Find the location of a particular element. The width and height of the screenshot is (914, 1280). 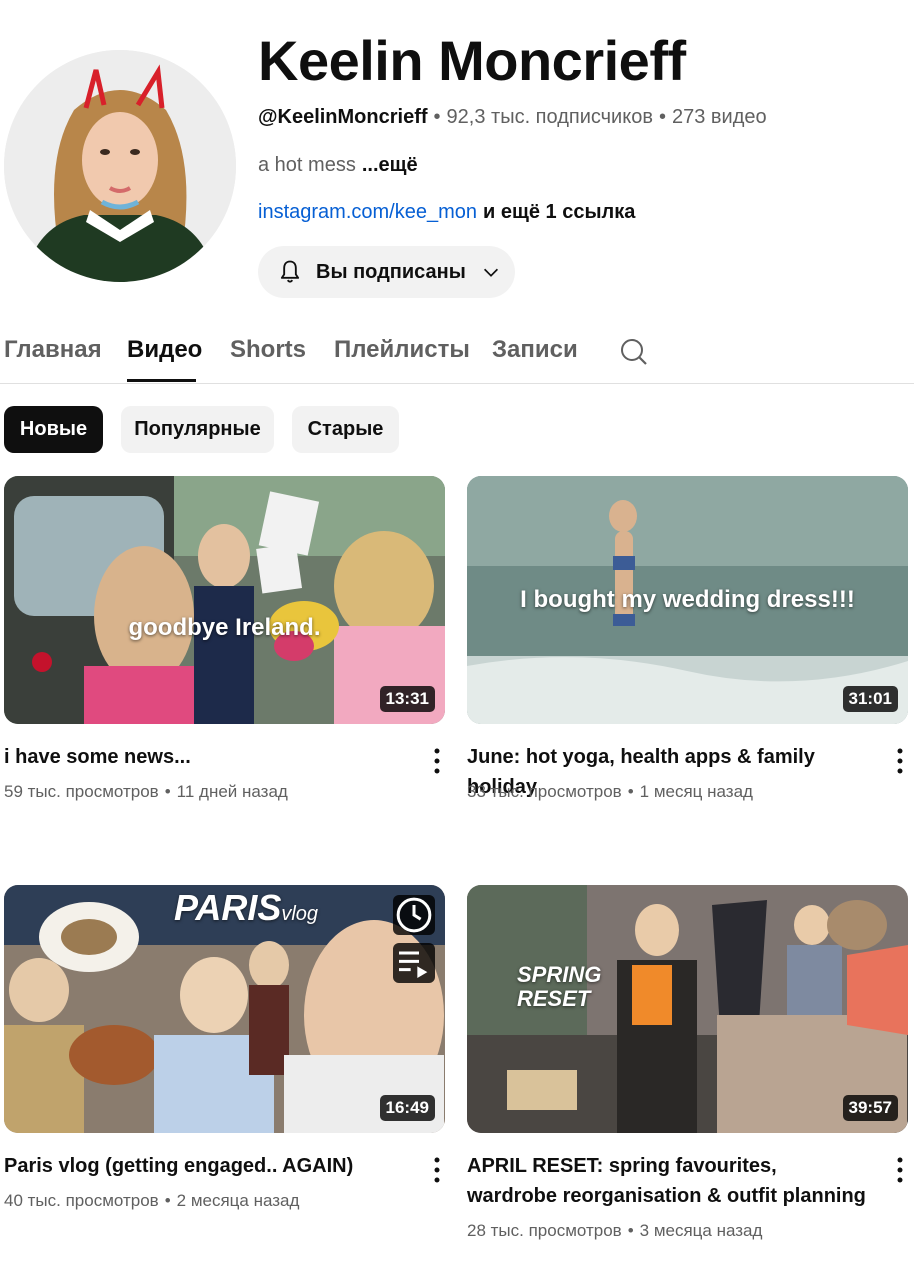

video-meta: 40 тыс. просмотров • 2 месяца назад is located at coordinates (151, 1201).